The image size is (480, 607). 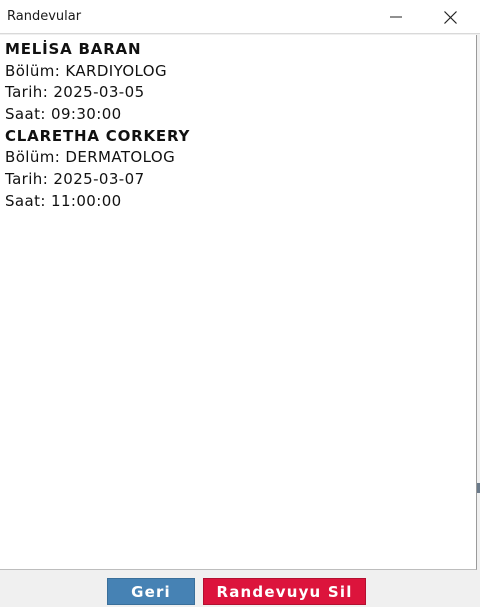 What do you see at coordinates (44, 16) in the screenshot?
I see `window-title: Randevular` at bounding box center [44, 16].